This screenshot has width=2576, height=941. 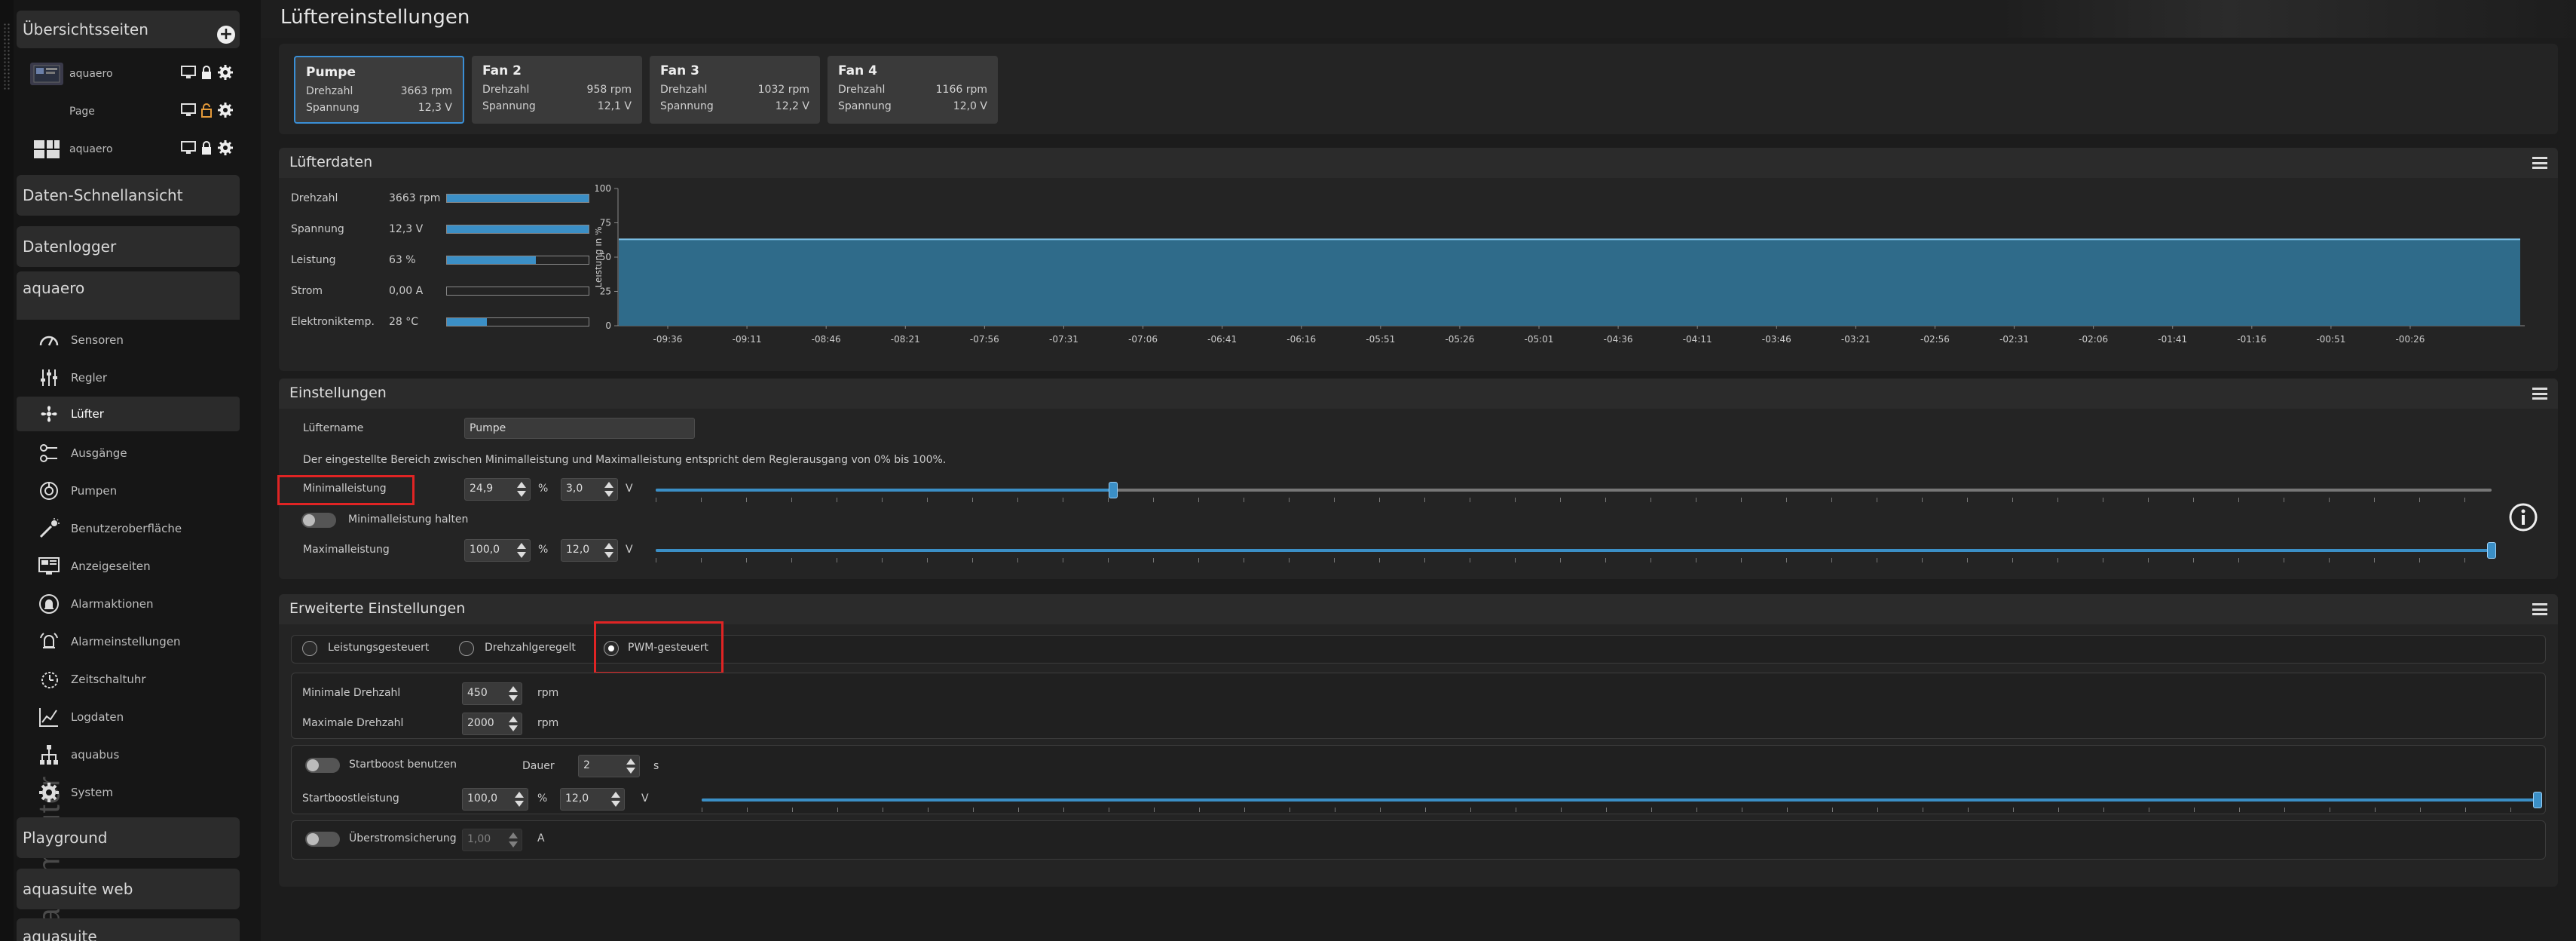 What do you see at coordinates (1576, 552) in the screenshot?
I see `max-power-slider` at bounding box center [1576, 552].